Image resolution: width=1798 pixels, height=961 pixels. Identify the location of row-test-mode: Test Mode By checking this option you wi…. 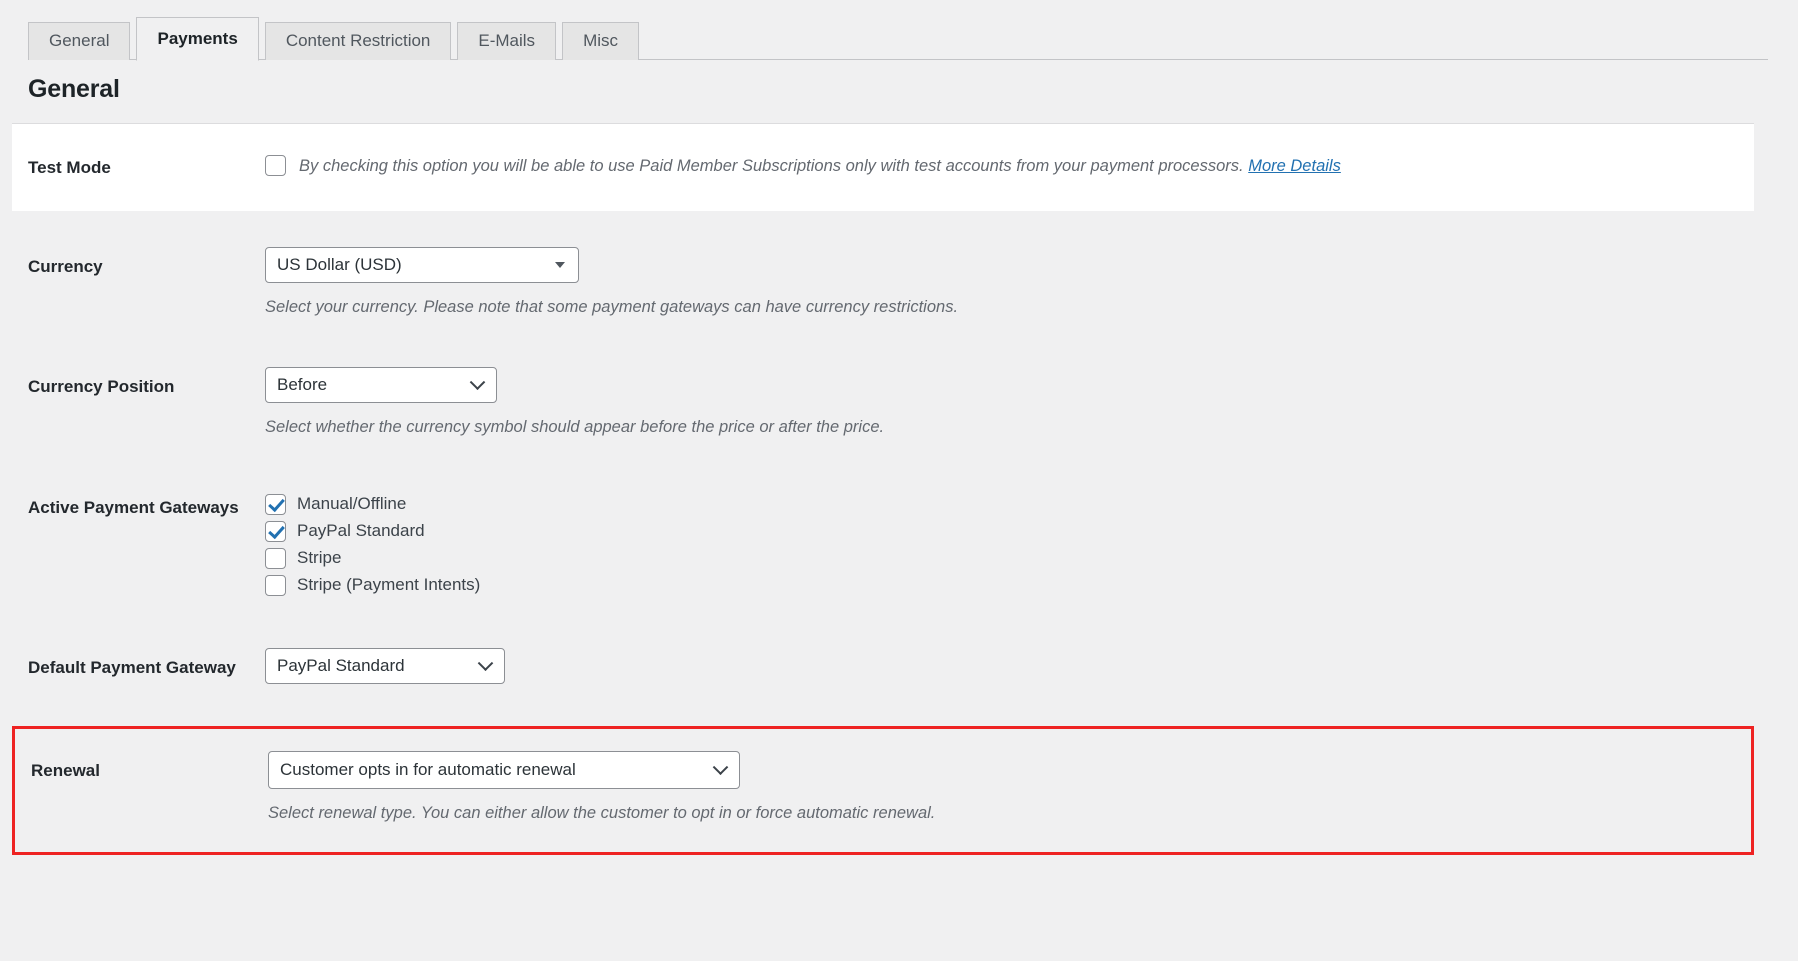
(883, 167).